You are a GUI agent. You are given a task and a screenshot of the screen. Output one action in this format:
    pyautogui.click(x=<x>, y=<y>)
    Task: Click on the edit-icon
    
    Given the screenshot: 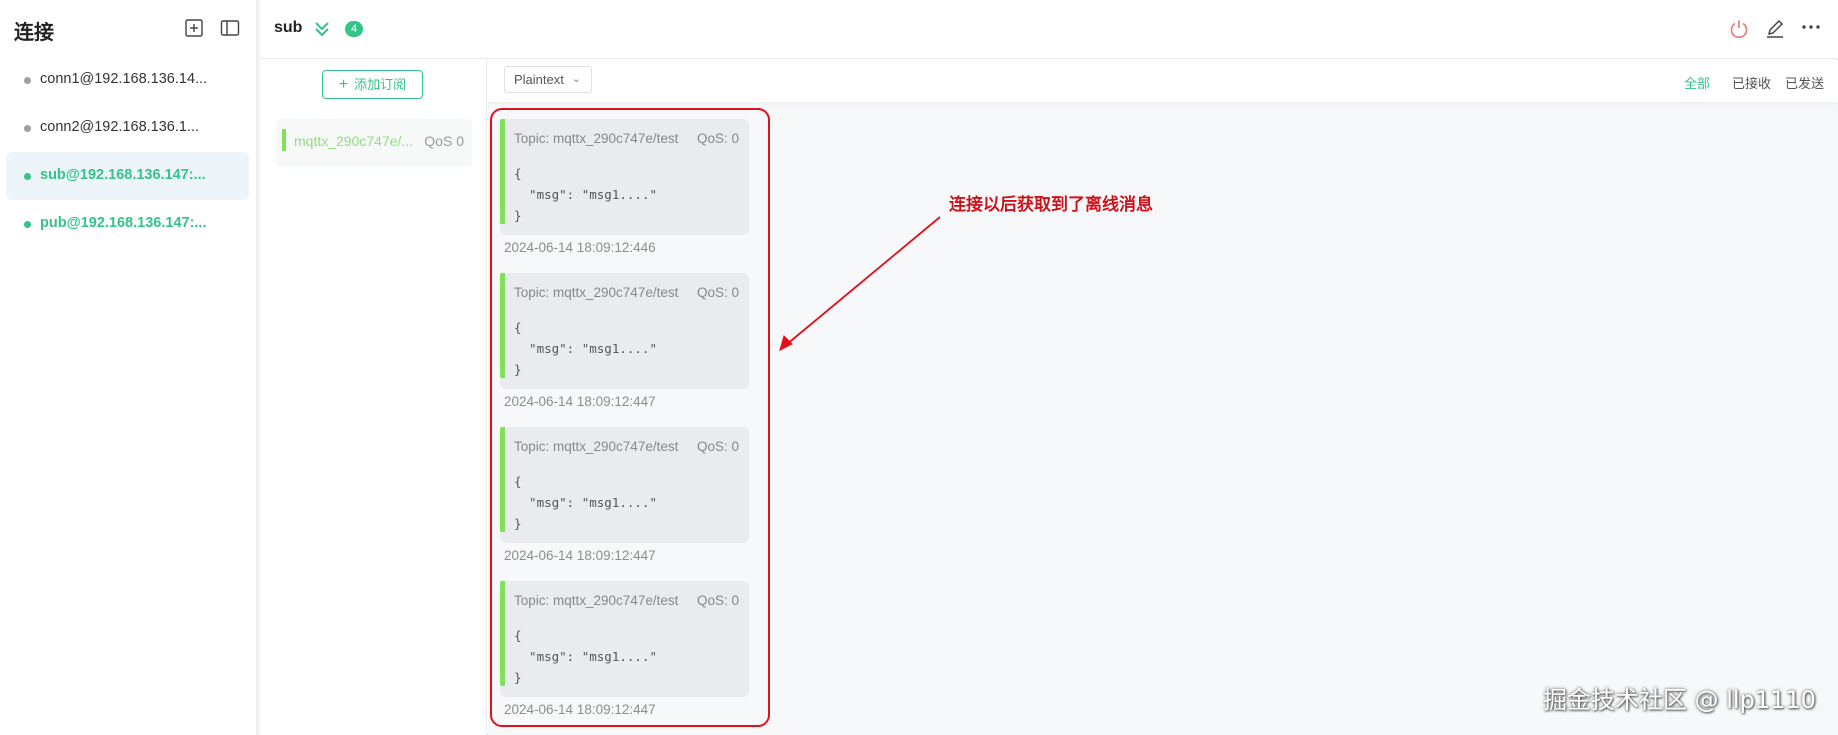 What is the action you would take?
    pyautogui.click(x=1775, y=29)
    